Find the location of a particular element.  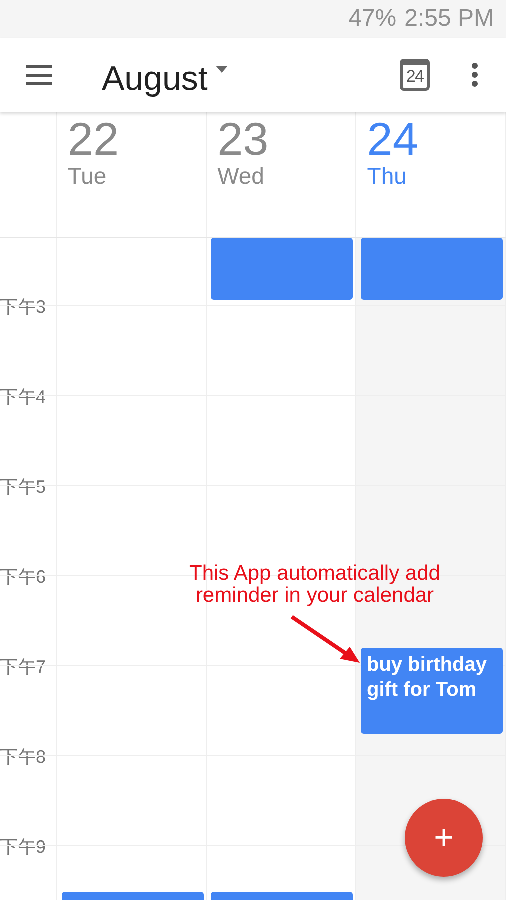

dropdown-arrow-icon is located at coordinates (222, 69).